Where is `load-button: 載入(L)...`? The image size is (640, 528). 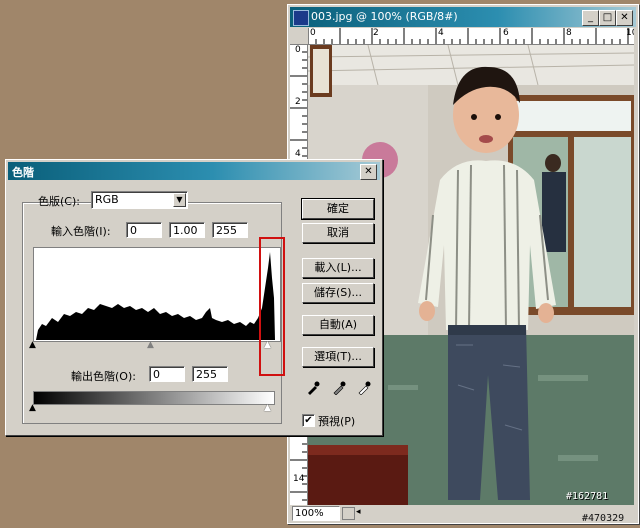
load-button: 載入(L)... is located at coordinates (338, 268).